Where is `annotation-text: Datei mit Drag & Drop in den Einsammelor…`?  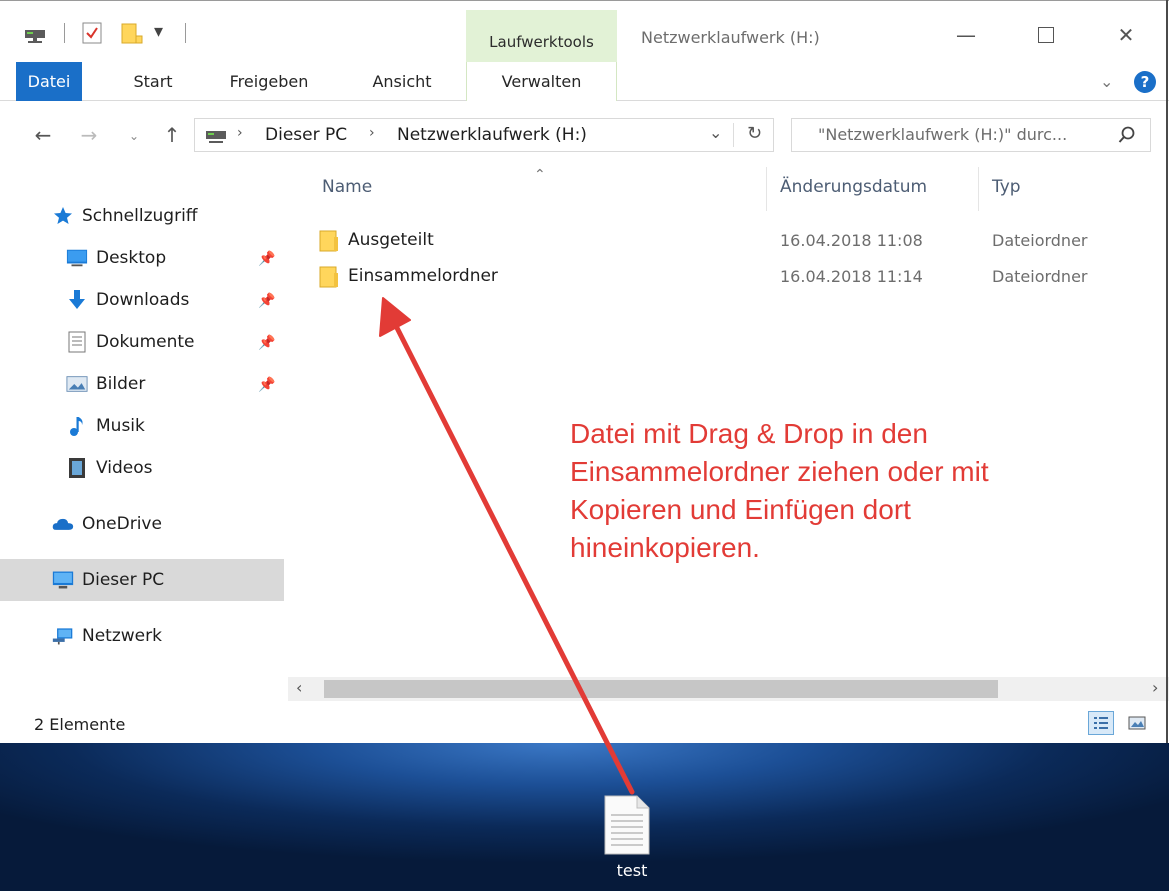 annotation-text: Datei mit Drag & Drop in den Einsammelor… is located at coordinates (830, 491).